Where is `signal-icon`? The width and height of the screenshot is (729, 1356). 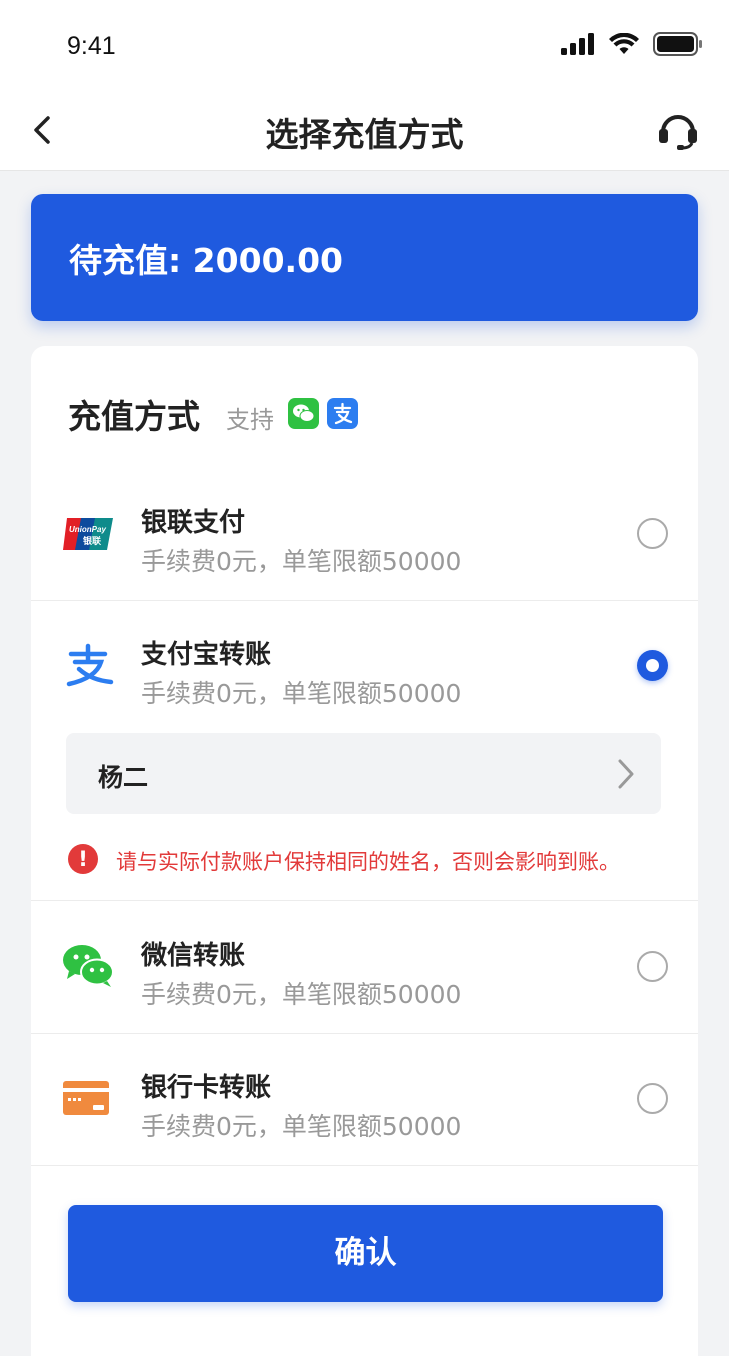
signal-icon is located at coordinates (577, 44).